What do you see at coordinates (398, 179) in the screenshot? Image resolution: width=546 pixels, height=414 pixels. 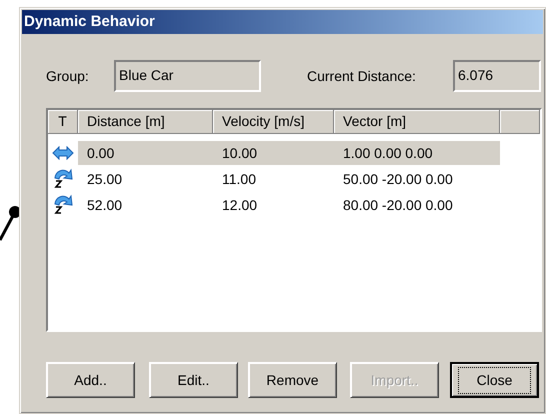 I see `table-cell-text: 50.00 -20.00 0.00` at bounding box center [398, 179].